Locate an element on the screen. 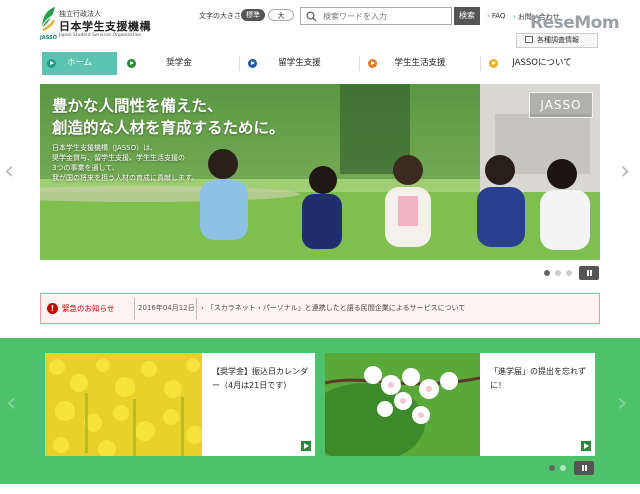  search-input is located at coordinates (385, 16).